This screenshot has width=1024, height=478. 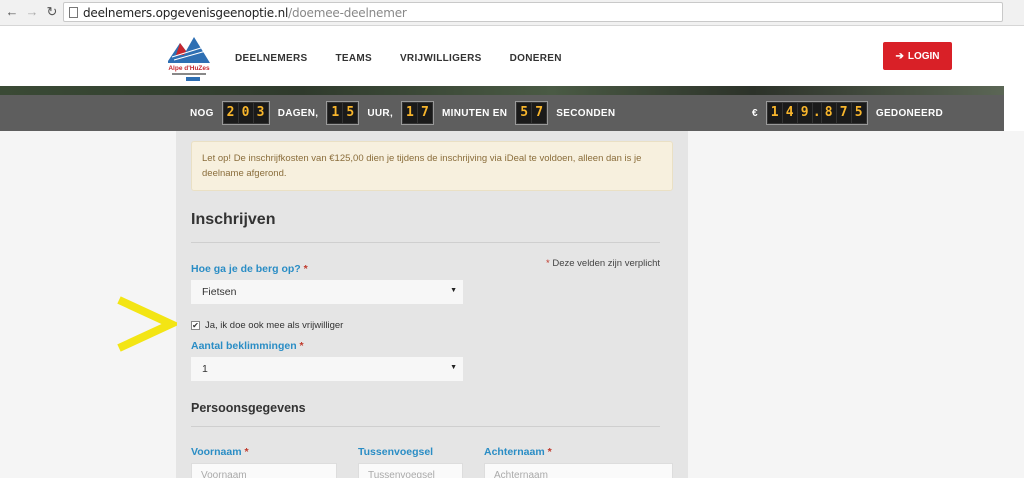 I want to click on seconds-label: SECONDEN, so click(x=586, y=113).